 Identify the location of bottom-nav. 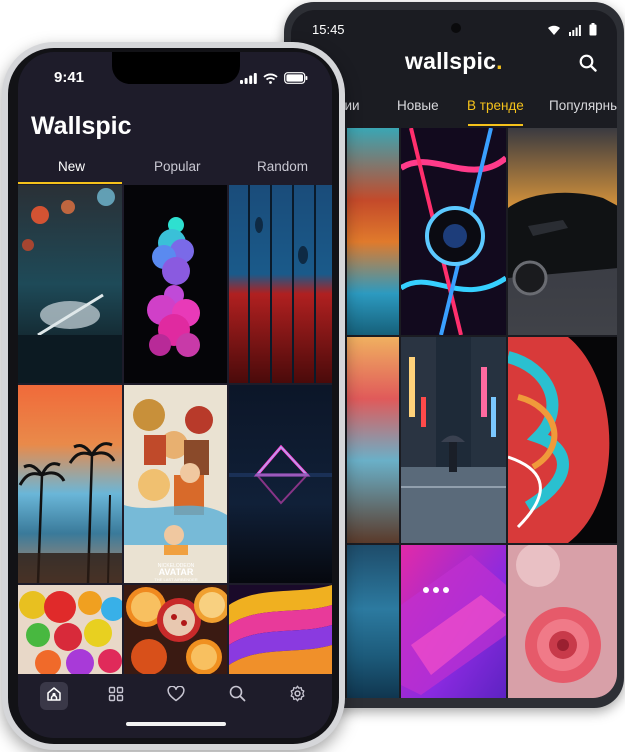
(175, 706).